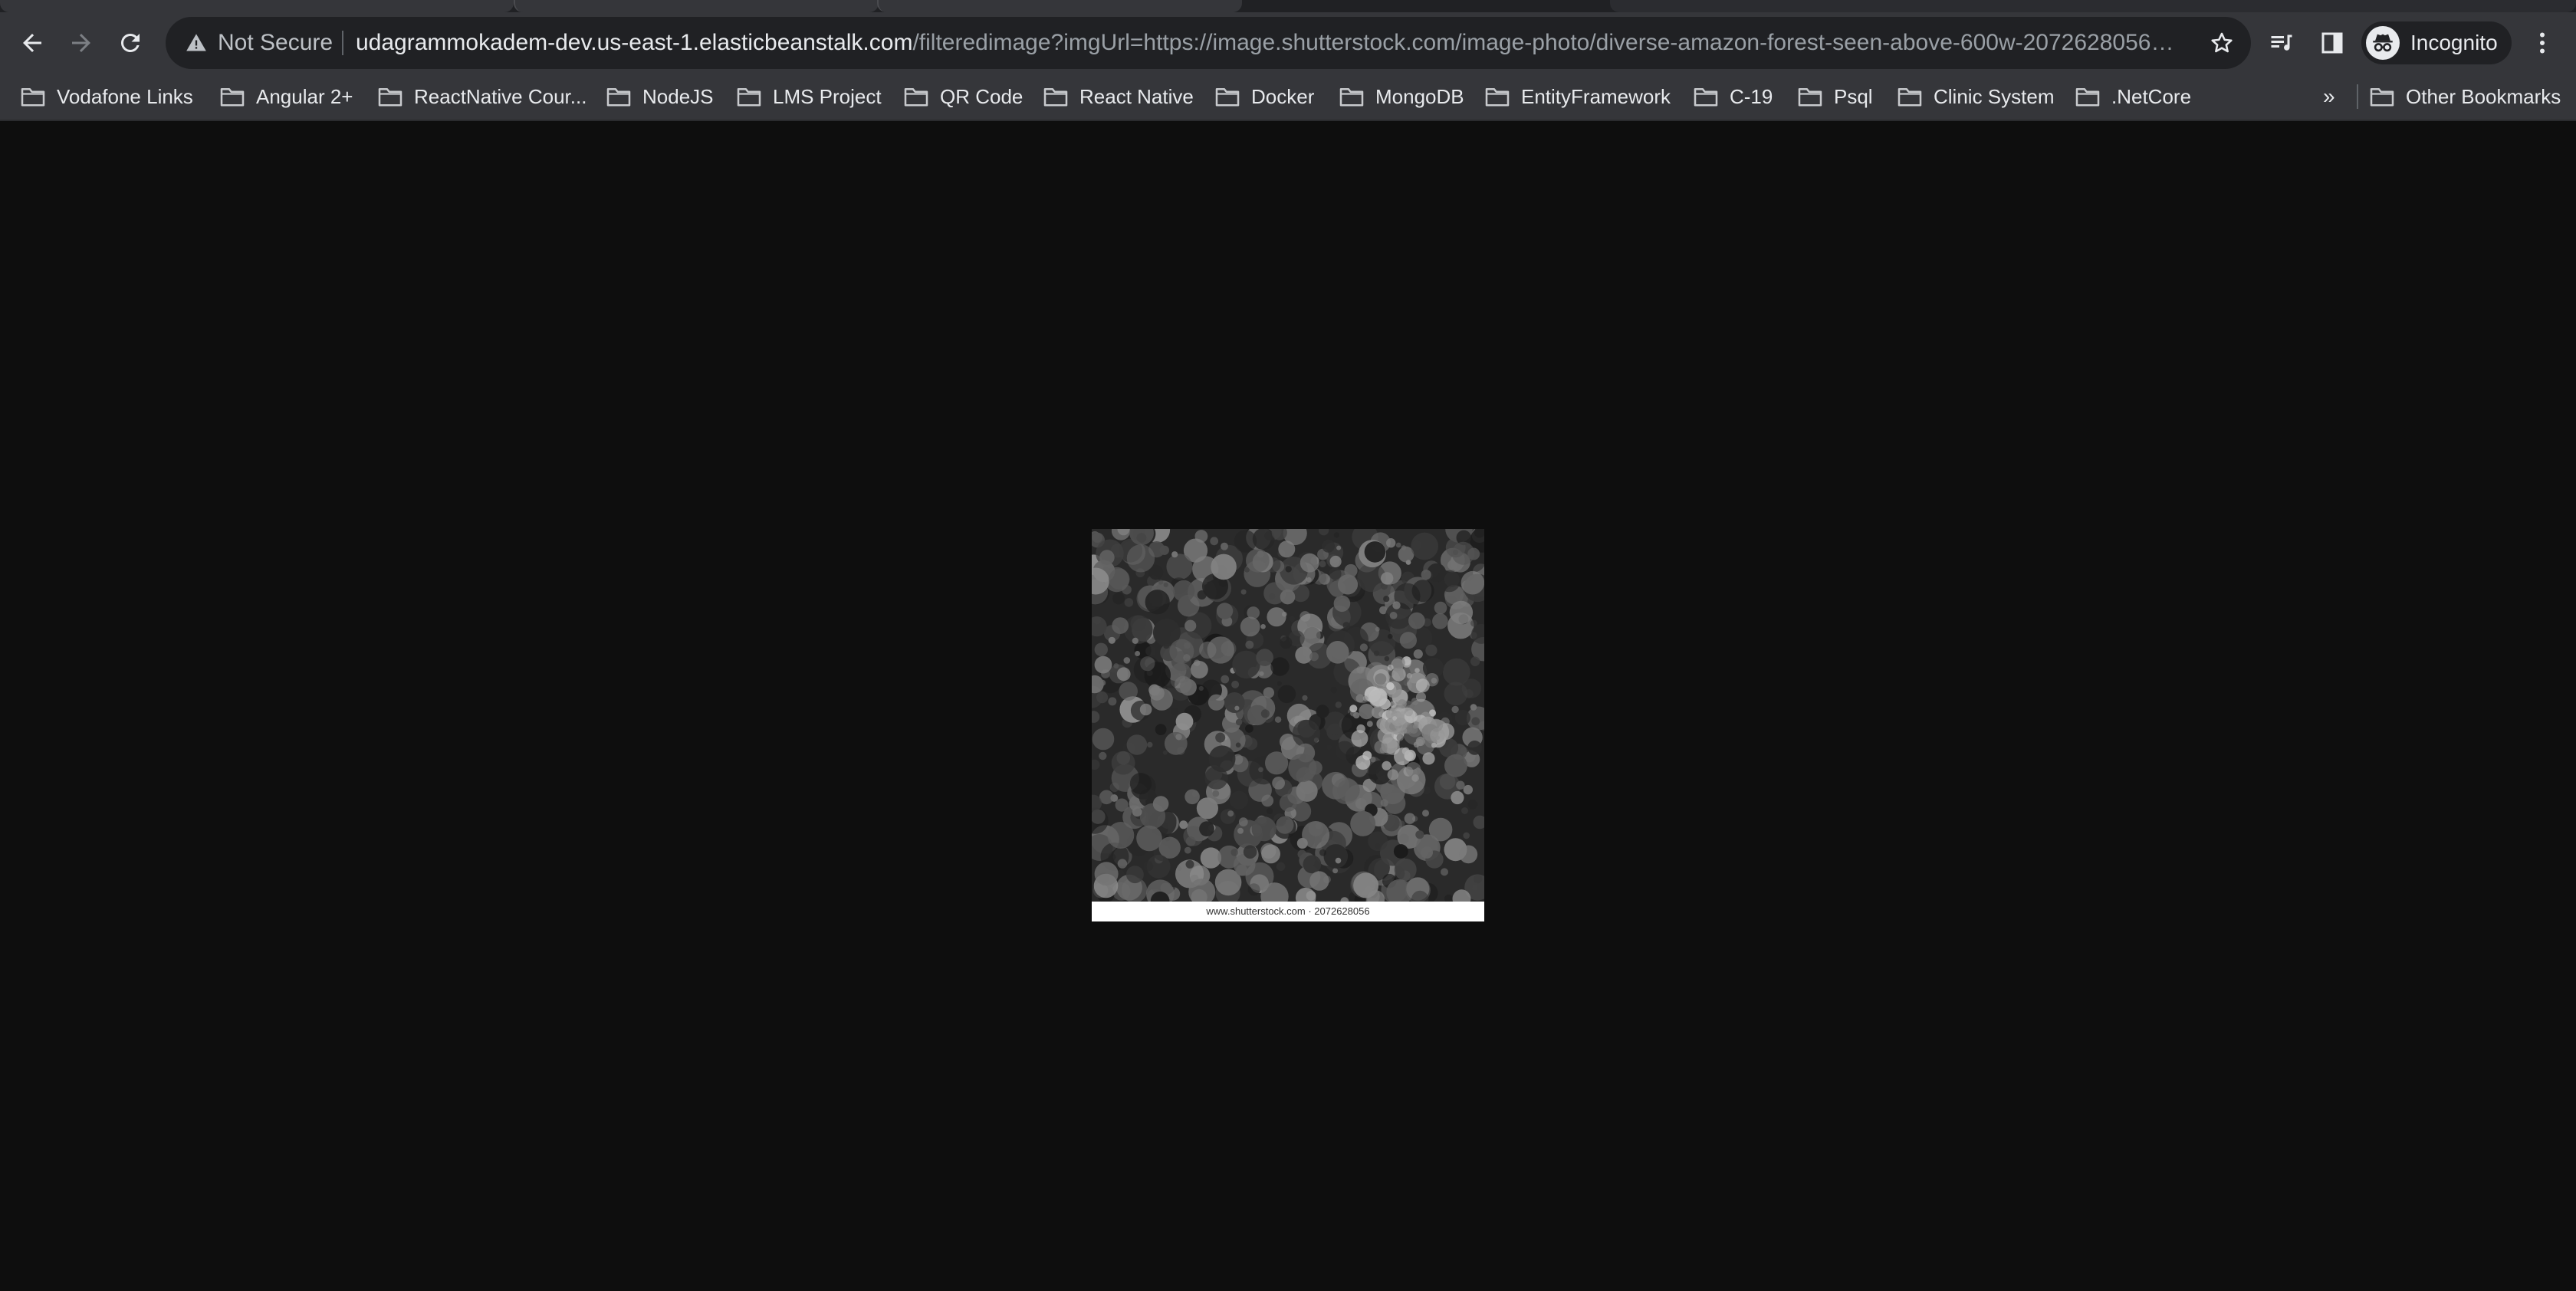  Describe the element at coordinates (275, 43) in the screenshot. I see `security-indicator: Not Secure` at that location.